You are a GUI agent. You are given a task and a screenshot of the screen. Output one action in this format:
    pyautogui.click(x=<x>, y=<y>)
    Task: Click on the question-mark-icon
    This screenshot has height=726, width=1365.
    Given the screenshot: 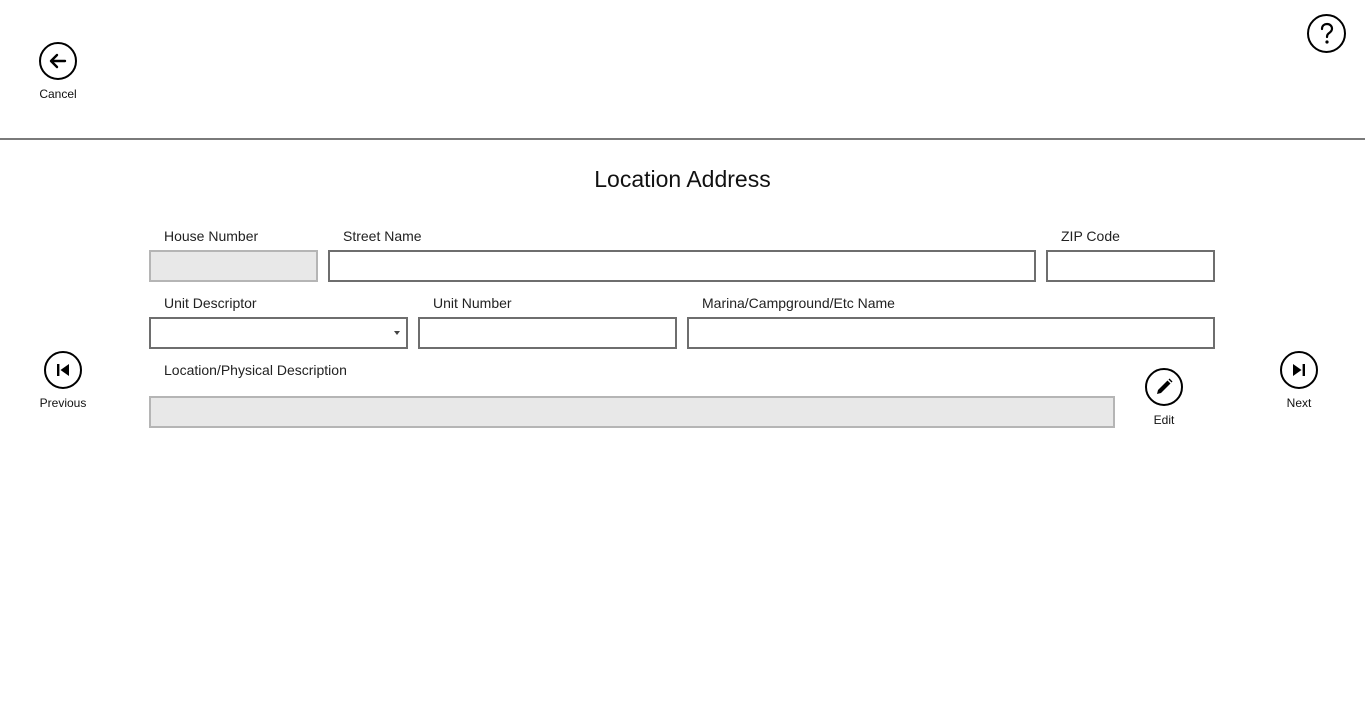 What is the action you would take?
    pyautogui.click(x=1326, y=33)
    